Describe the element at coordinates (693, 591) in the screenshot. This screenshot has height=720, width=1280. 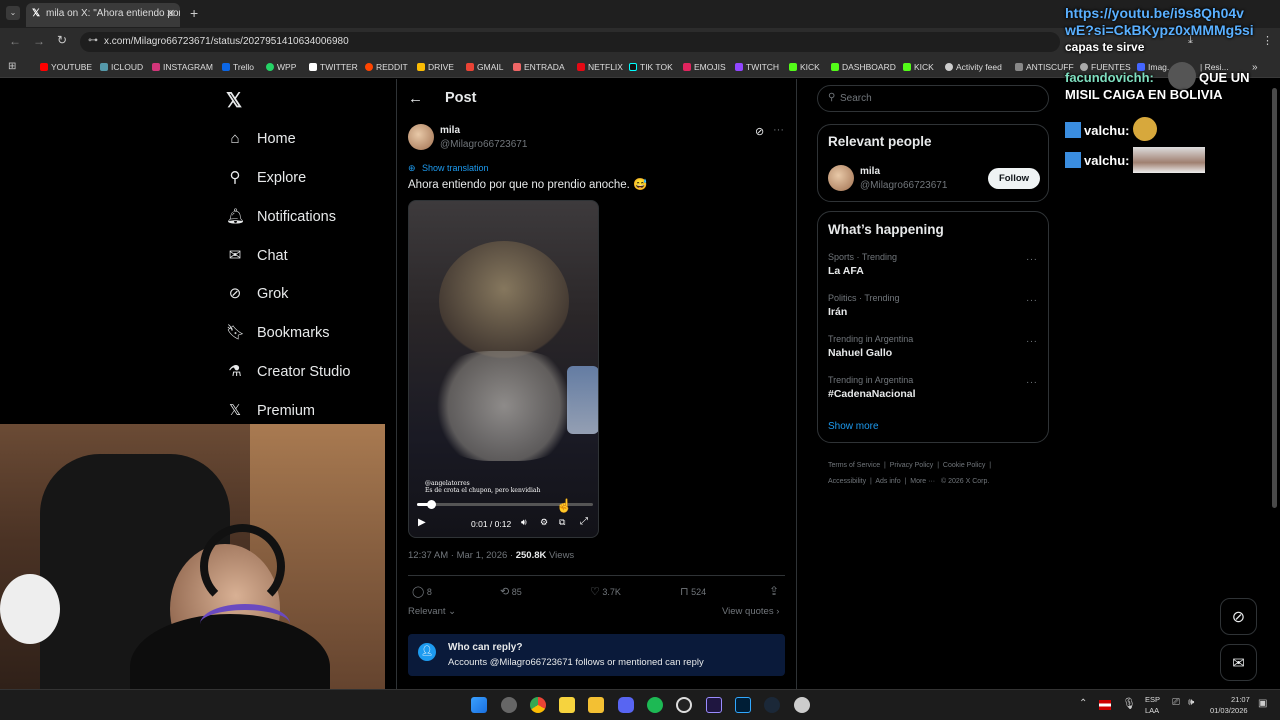
I see `bookmark-action: ⊓ 524` at that location.